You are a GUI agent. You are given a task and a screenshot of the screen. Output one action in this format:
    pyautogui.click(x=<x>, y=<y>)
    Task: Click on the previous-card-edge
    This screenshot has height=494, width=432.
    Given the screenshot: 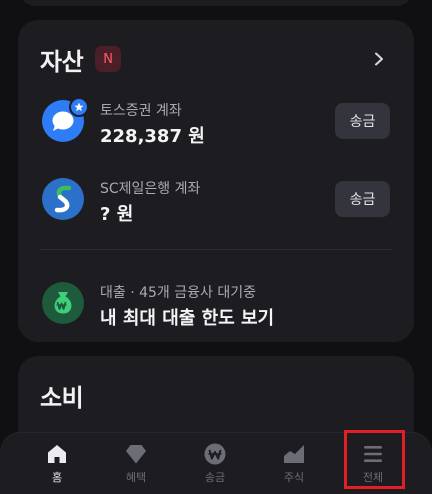 What is the action you would take?
    pyautogui.click(x=216, y=3)
    